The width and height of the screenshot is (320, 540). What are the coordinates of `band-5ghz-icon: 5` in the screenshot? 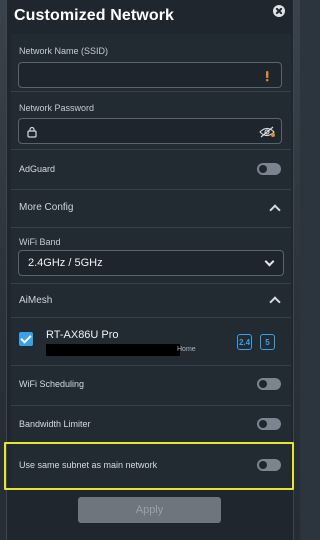 It's located at (267, 342).